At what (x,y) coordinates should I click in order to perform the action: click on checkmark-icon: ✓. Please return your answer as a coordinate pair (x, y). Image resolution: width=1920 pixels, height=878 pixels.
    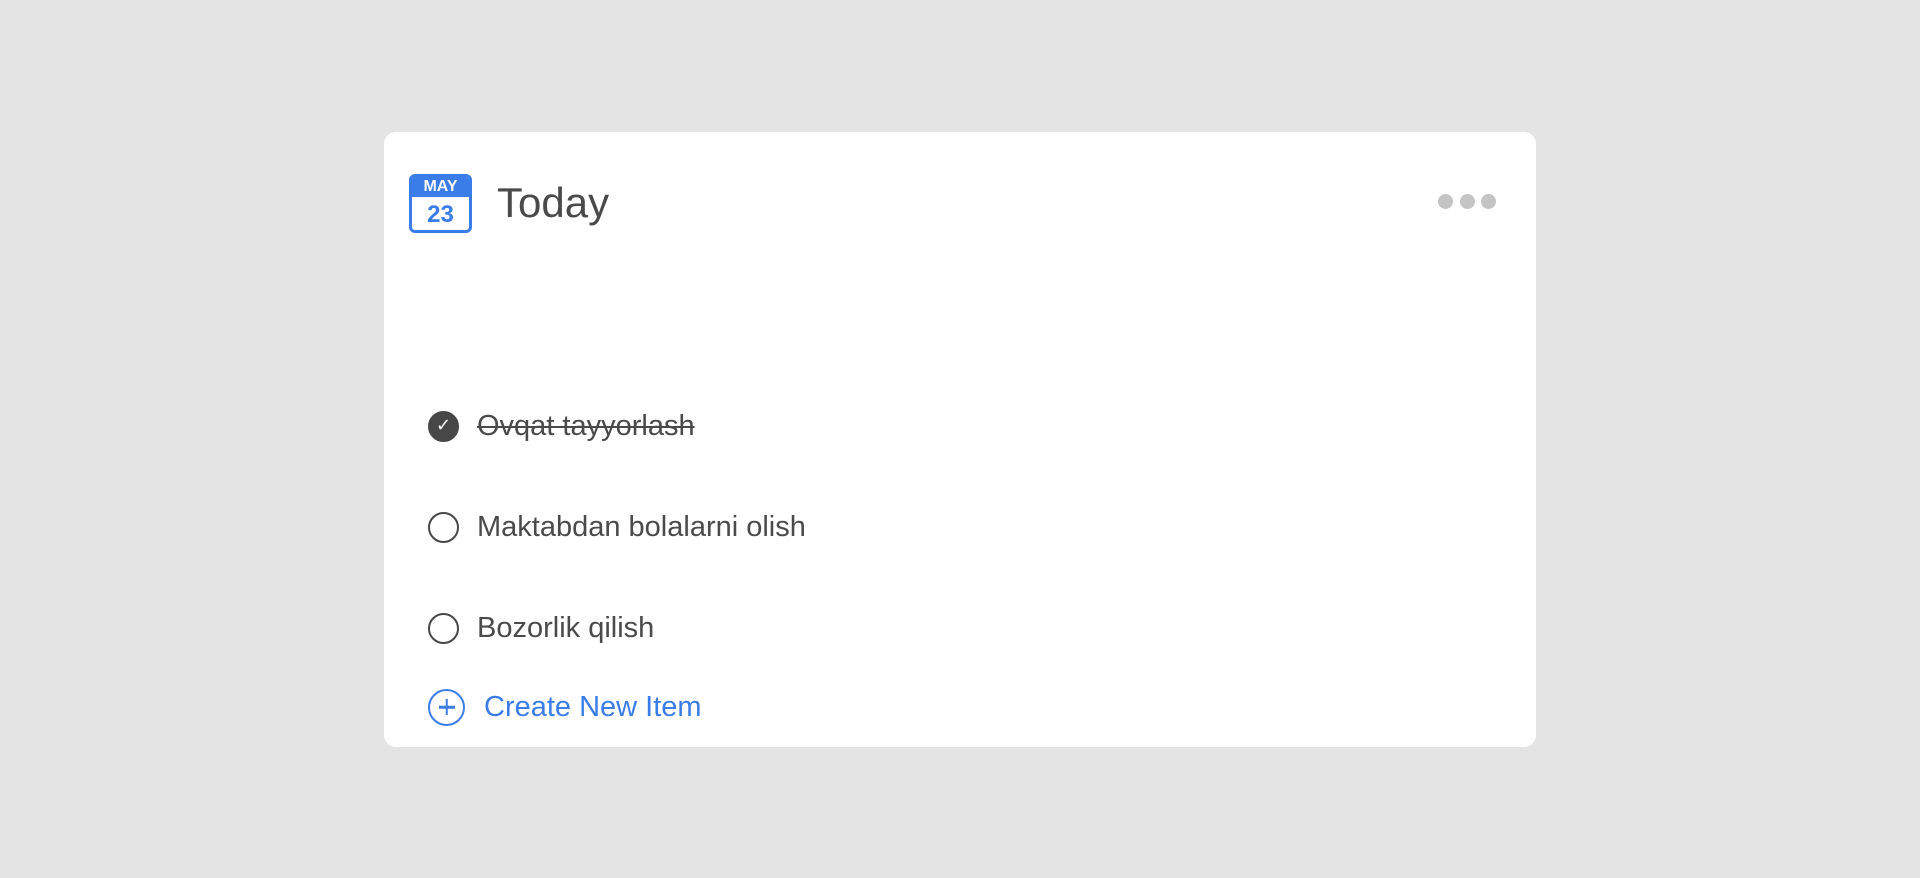
    Looking at the image, I should click on (443, 425).